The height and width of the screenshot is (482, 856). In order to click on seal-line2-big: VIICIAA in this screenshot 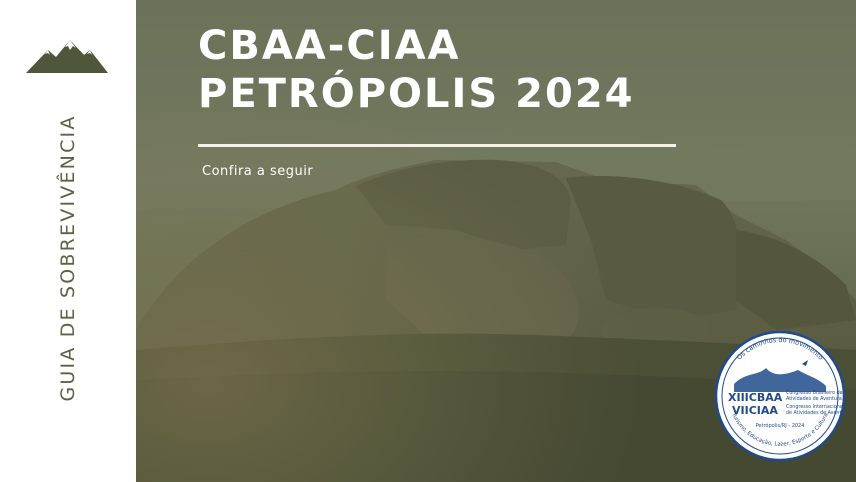, I will do `click(755, 410)`.